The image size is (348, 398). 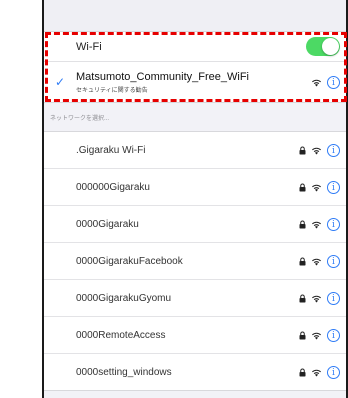 I want to click on network-name: 0000GigarakuFacebook, so click(x=129, y=261).